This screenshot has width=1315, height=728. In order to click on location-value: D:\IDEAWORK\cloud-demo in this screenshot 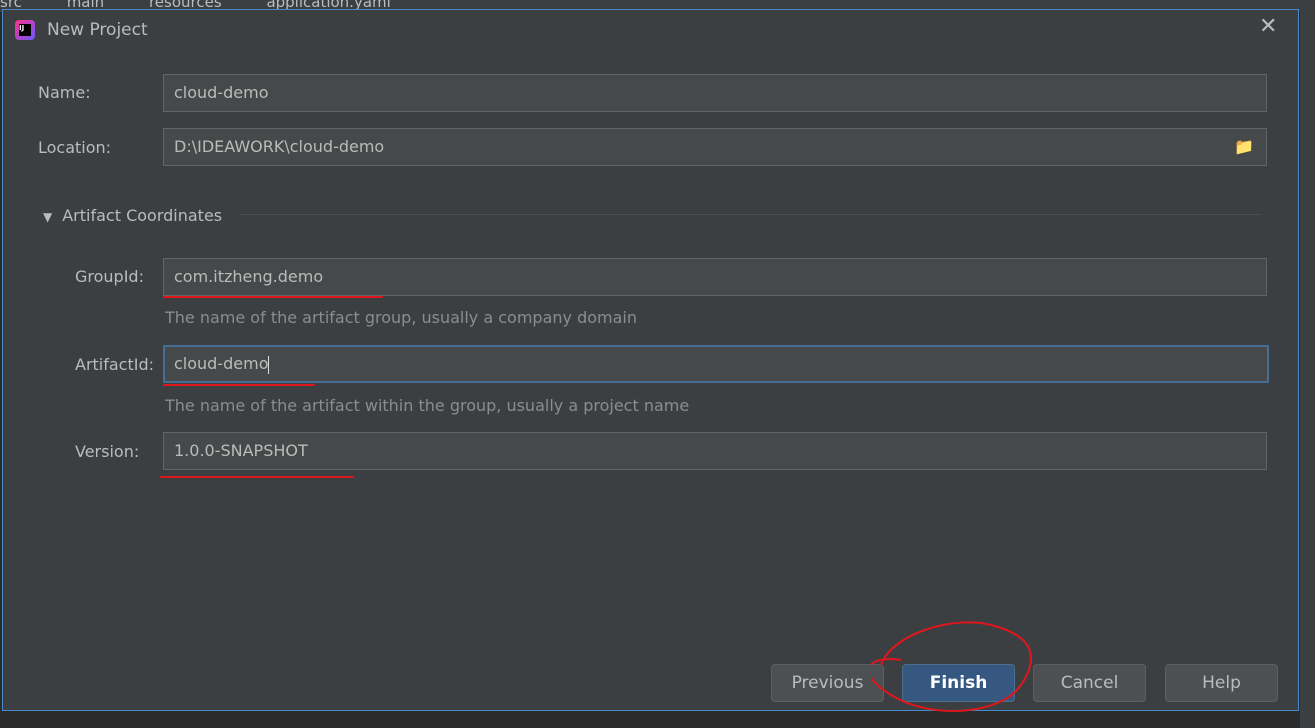, I will do `click(279, 146)`.